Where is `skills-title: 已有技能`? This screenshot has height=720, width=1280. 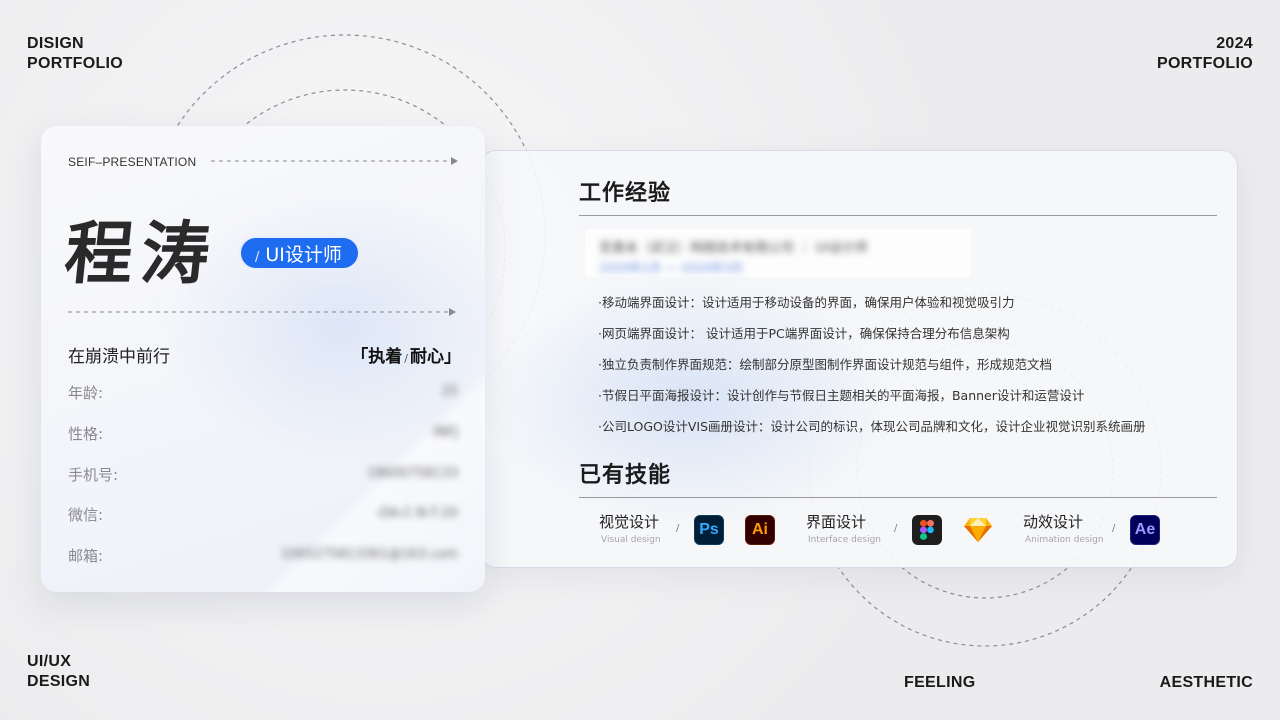 skills-title: 已有技能 is located at coordinates (625, 475).